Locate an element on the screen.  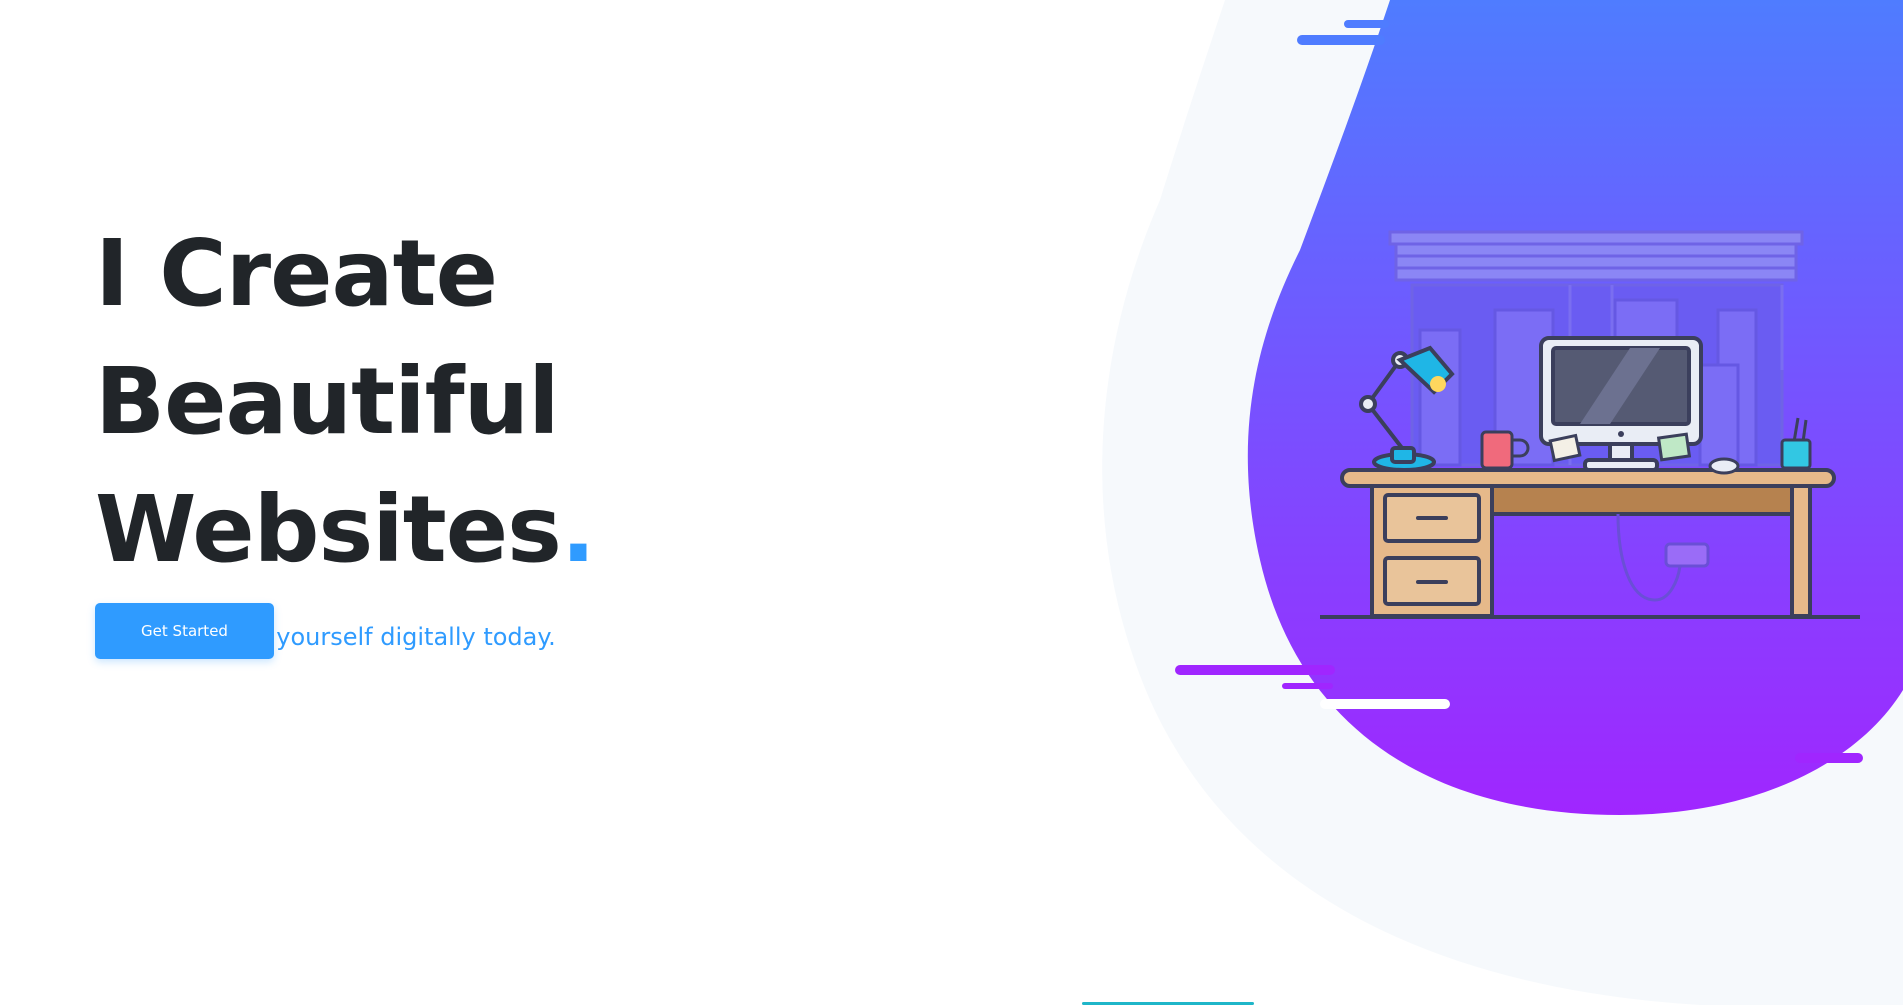
get-started-button: Get Started is located at coordinates (184, 631).